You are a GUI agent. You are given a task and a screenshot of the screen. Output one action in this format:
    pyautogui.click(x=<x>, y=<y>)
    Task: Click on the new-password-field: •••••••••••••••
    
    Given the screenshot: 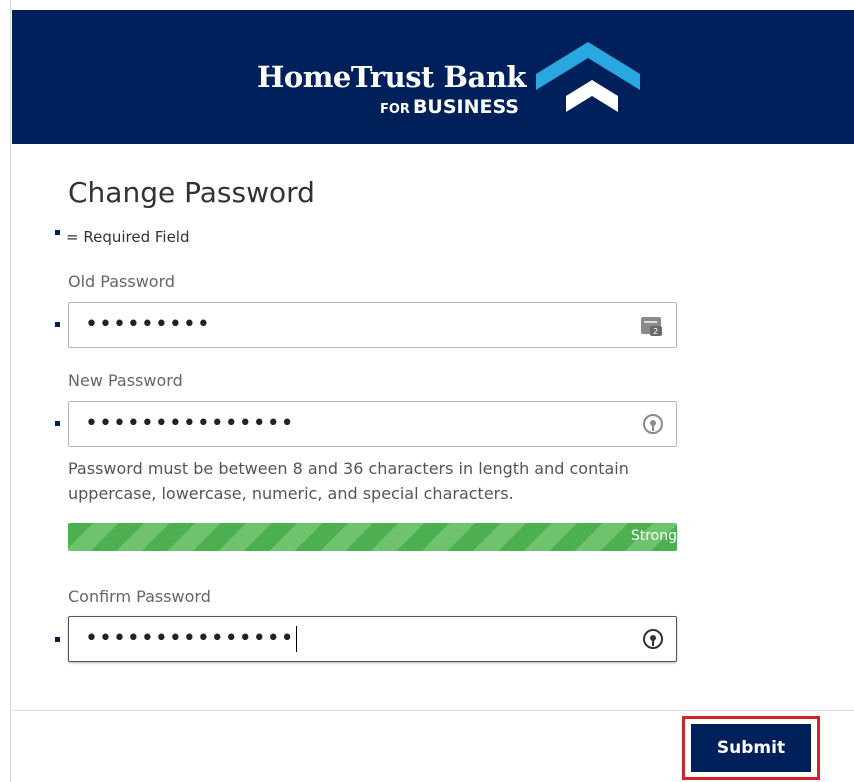 What is the action you would take?
    pyautogui.click(x=372, y=424)
    